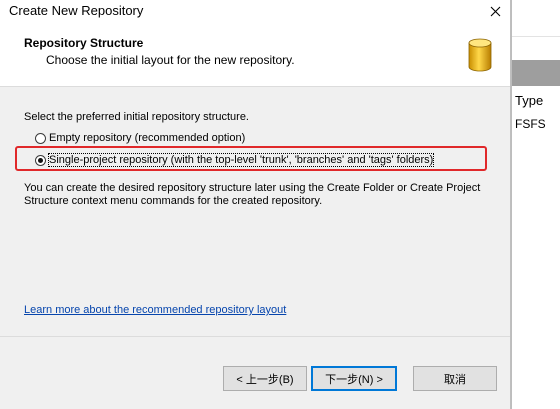 Image resolution: width=560 pixels, height=409 pixels. What do you see at coordinates (40, 138) in the screenshot?
I see `radio-button-empty` at bounding box center [40, 138].